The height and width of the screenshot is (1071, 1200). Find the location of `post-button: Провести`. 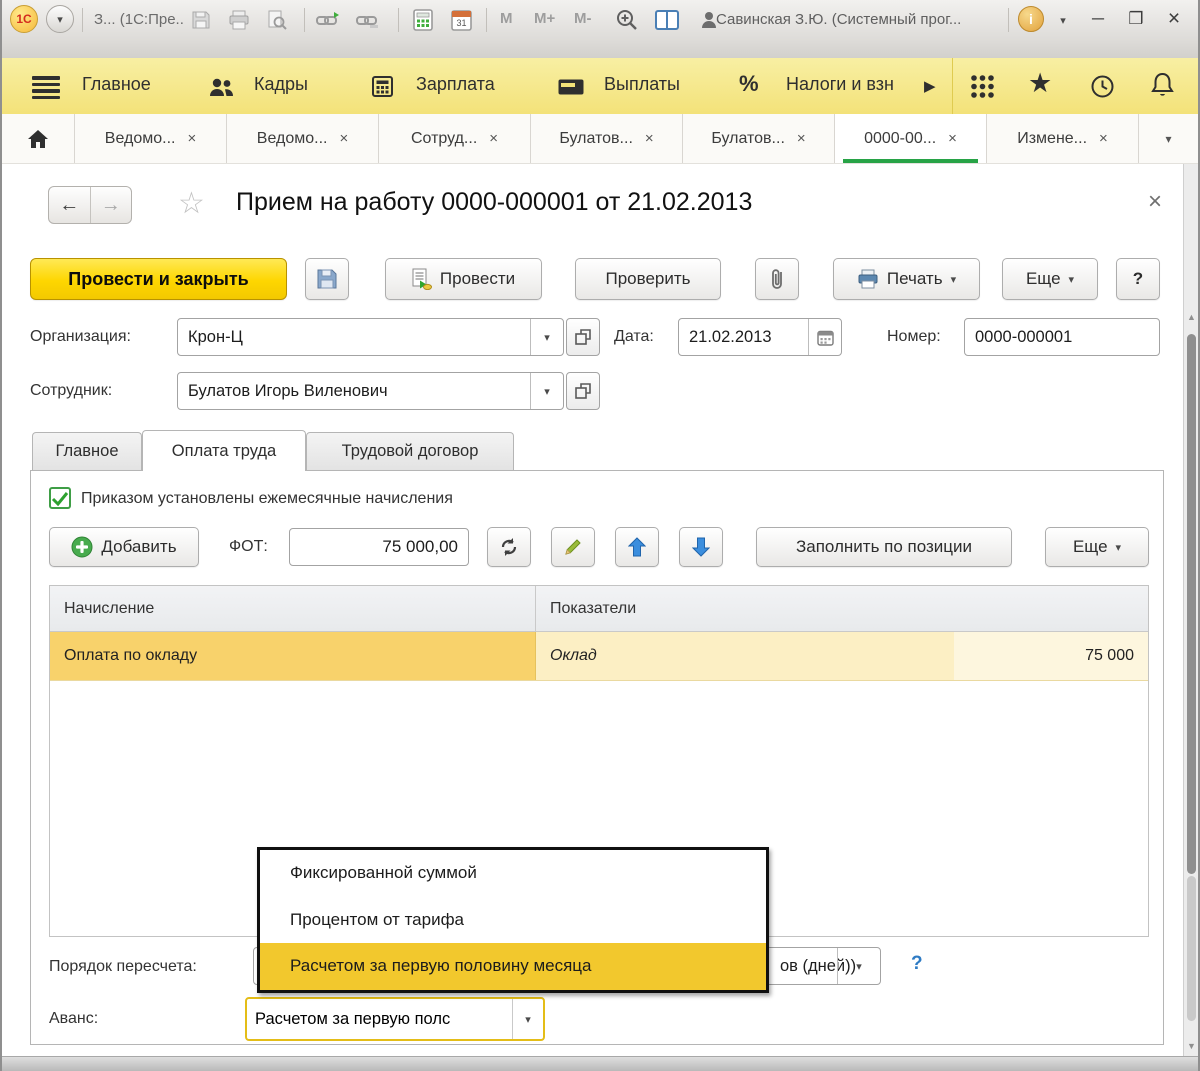

post-button: Провести is located at coordinates (463, 279).